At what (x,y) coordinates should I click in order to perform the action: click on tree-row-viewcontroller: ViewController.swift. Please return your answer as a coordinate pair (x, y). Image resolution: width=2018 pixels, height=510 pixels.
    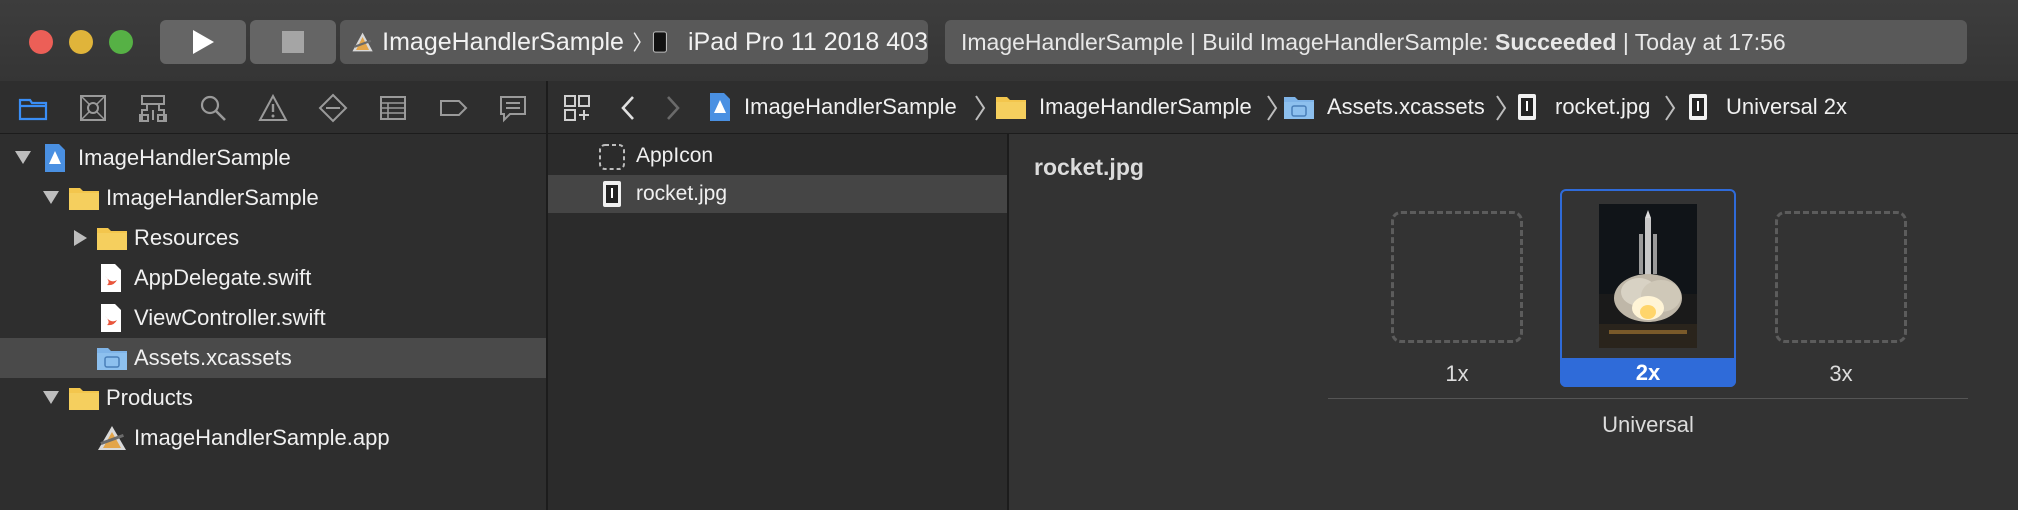
    Looking at the image, I should click on (273, 318).